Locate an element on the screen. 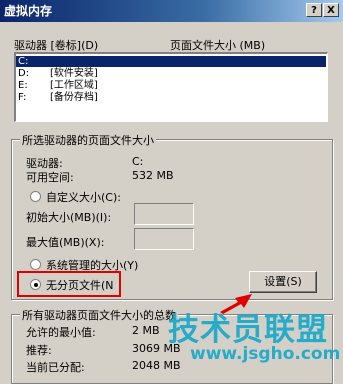 The height and width of the screenshot is (384, 343). max-size-label: 最大值(MB)(X): is located at coordinates (65, 242).